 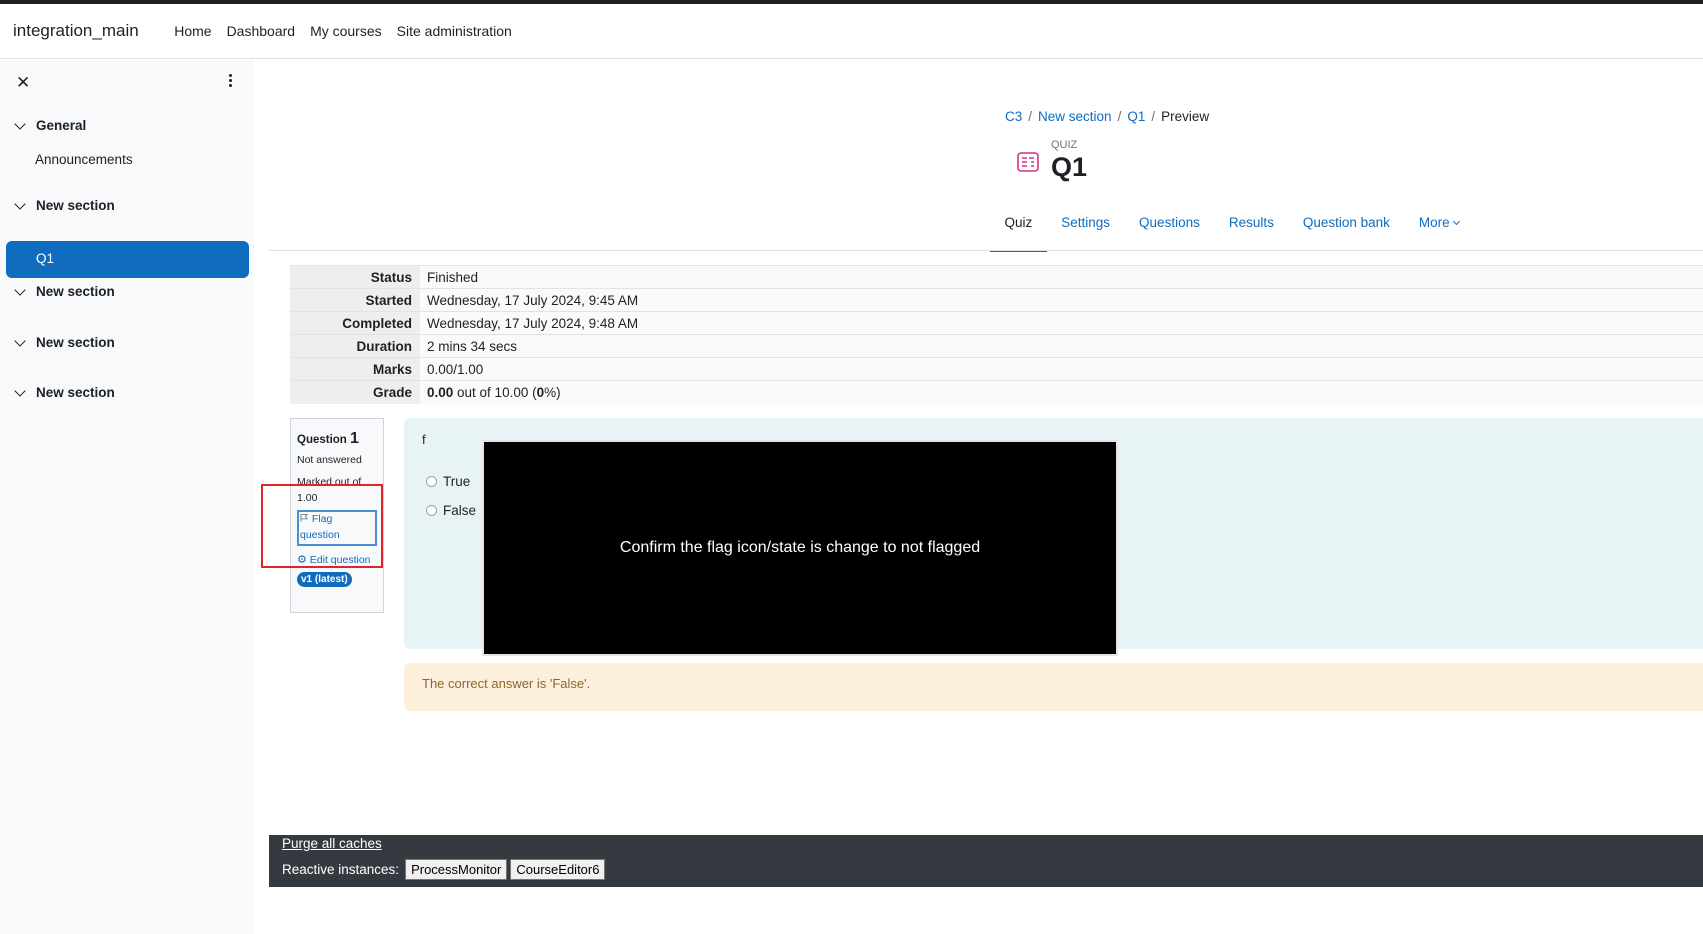 What do you see at coordinates (1069, 167) in the screenshot?
I see `page-title: Q1` at bounding box center [1069, 167].